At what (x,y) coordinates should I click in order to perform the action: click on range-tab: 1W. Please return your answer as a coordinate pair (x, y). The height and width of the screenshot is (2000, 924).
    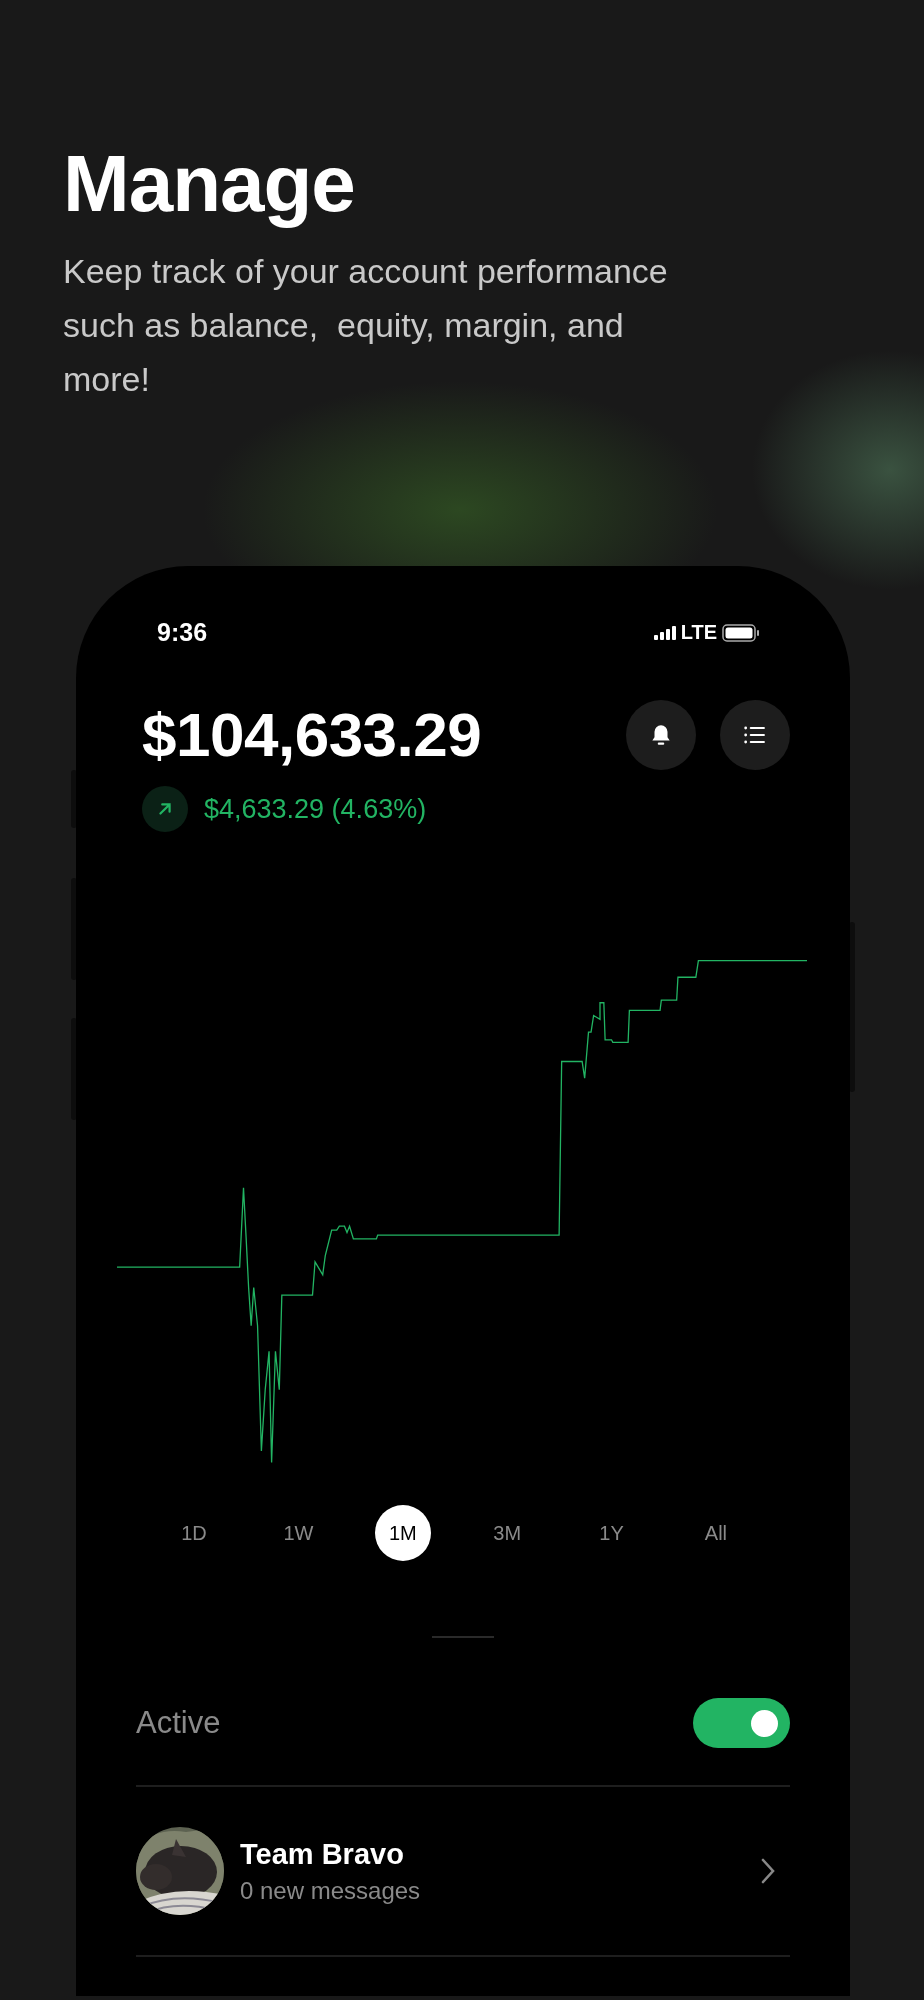
    Looking at the image, I should click on (298, 1533).